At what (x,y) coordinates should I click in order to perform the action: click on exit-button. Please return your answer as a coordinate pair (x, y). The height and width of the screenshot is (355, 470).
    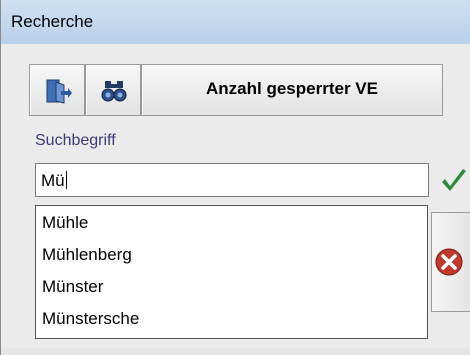
    Looking at the image, I should click on (57, 90).